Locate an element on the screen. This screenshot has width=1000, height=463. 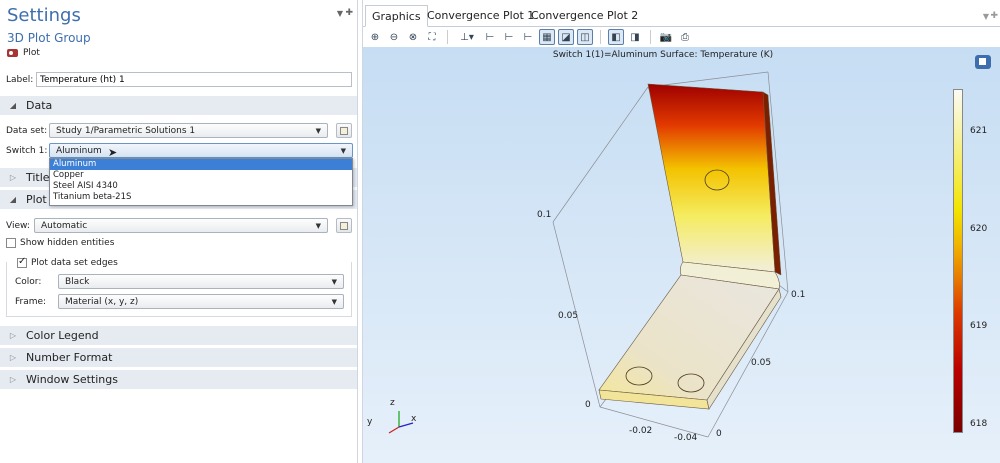
color-combobox: Black ▼ is located at coordinates (201, 281).